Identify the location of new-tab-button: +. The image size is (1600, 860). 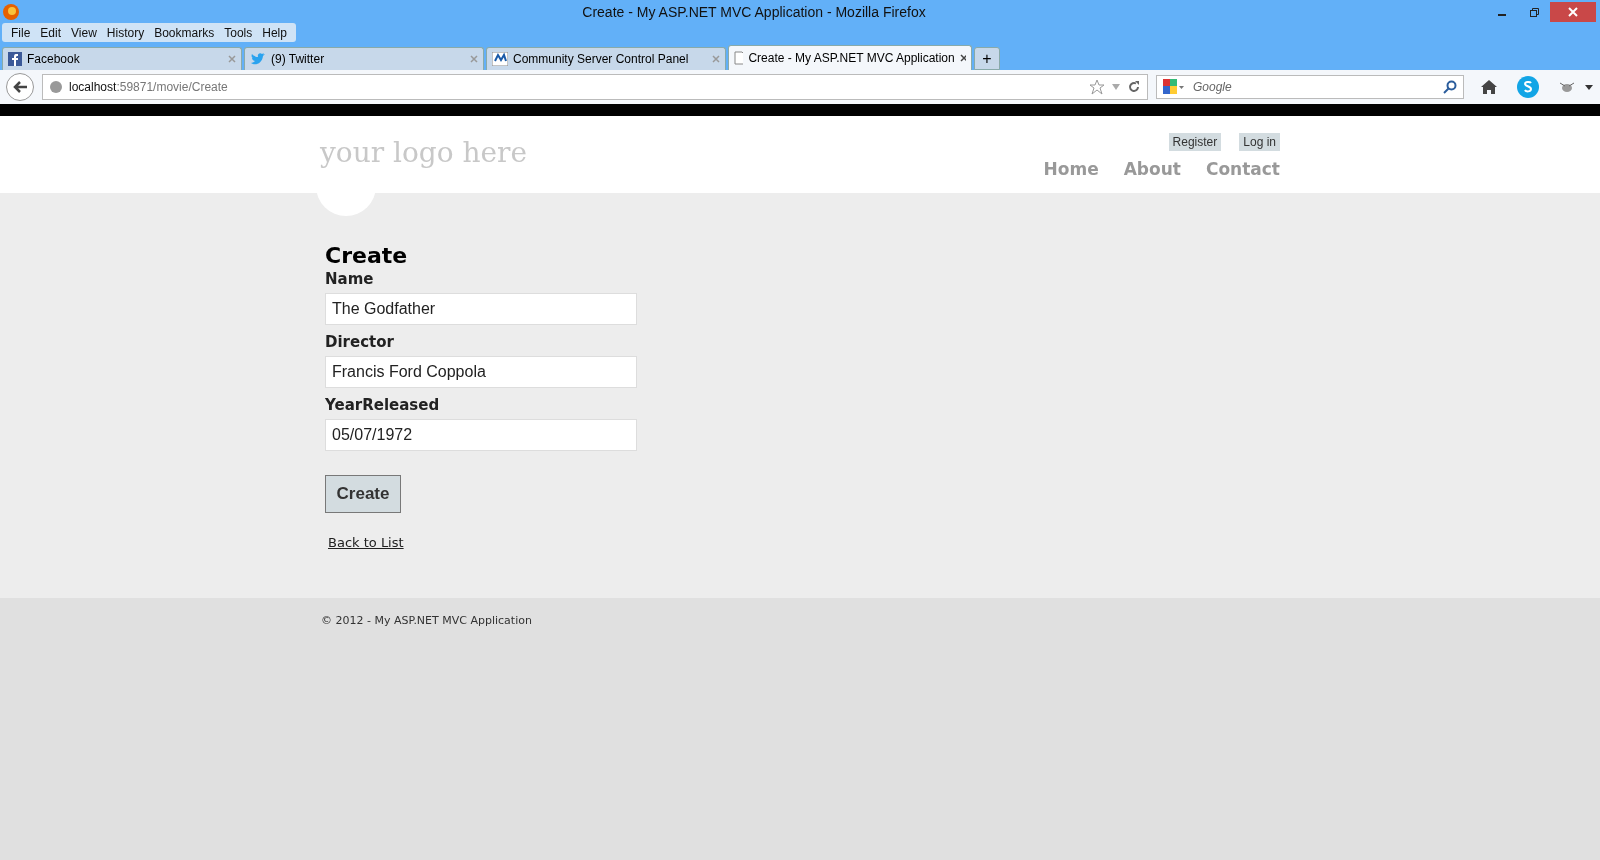
(987, 58).